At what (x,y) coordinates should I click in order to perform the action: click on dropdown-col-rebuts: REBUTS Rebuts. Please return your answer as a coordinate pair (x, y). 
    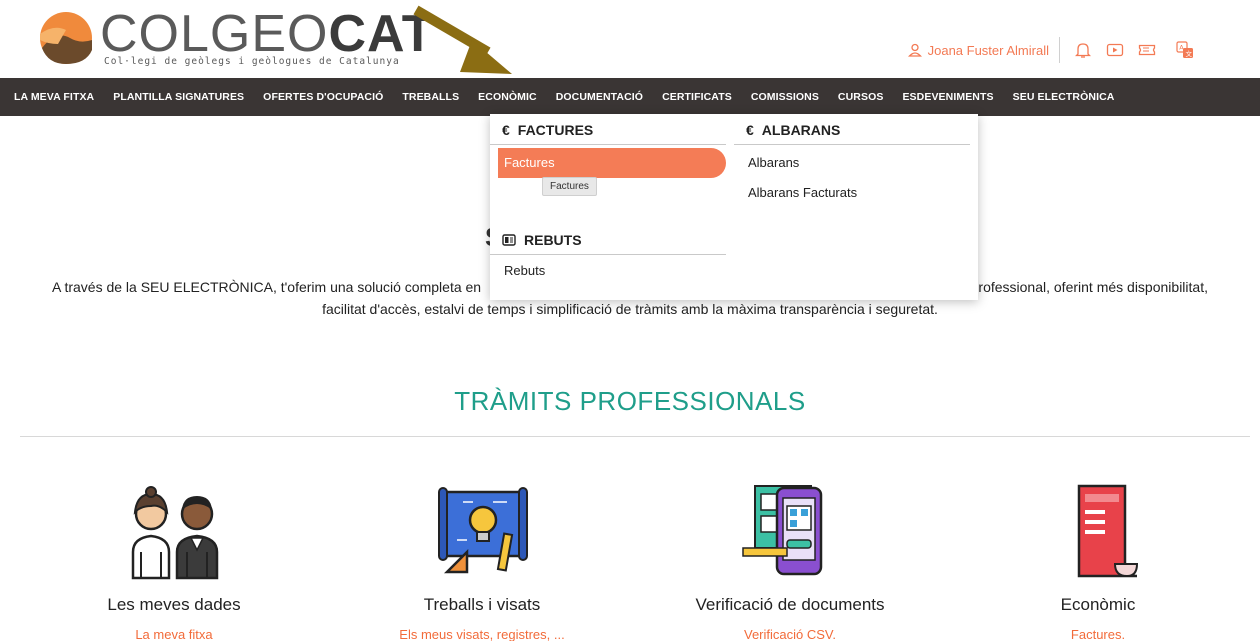
    Looking at the image, I should click on (608, 255).